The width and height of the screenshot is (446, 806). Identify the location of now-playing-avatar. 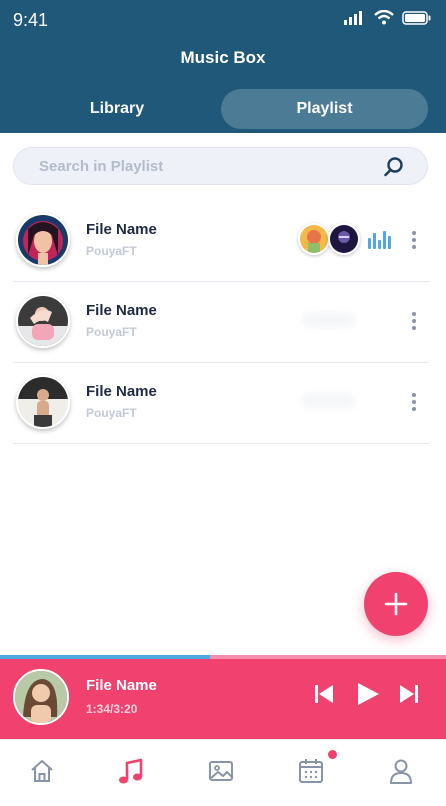
(41, 697).